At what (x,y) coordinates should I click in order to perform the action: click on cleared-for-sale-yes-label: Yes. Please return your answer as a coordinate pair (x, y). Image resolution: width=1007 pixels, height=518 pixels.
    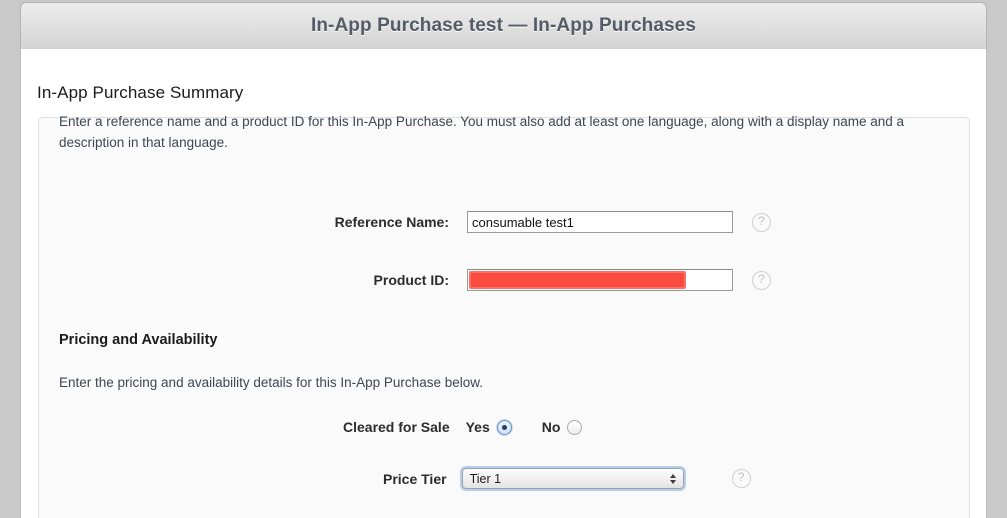
    Looking at the image, I should click on (477, 427).